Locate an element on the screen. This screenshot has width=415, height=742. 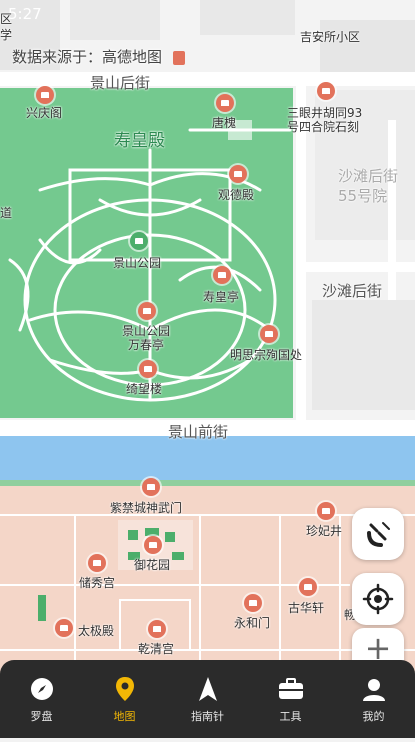
poi-label: 太极殿 is located at coordinates (96, 631).